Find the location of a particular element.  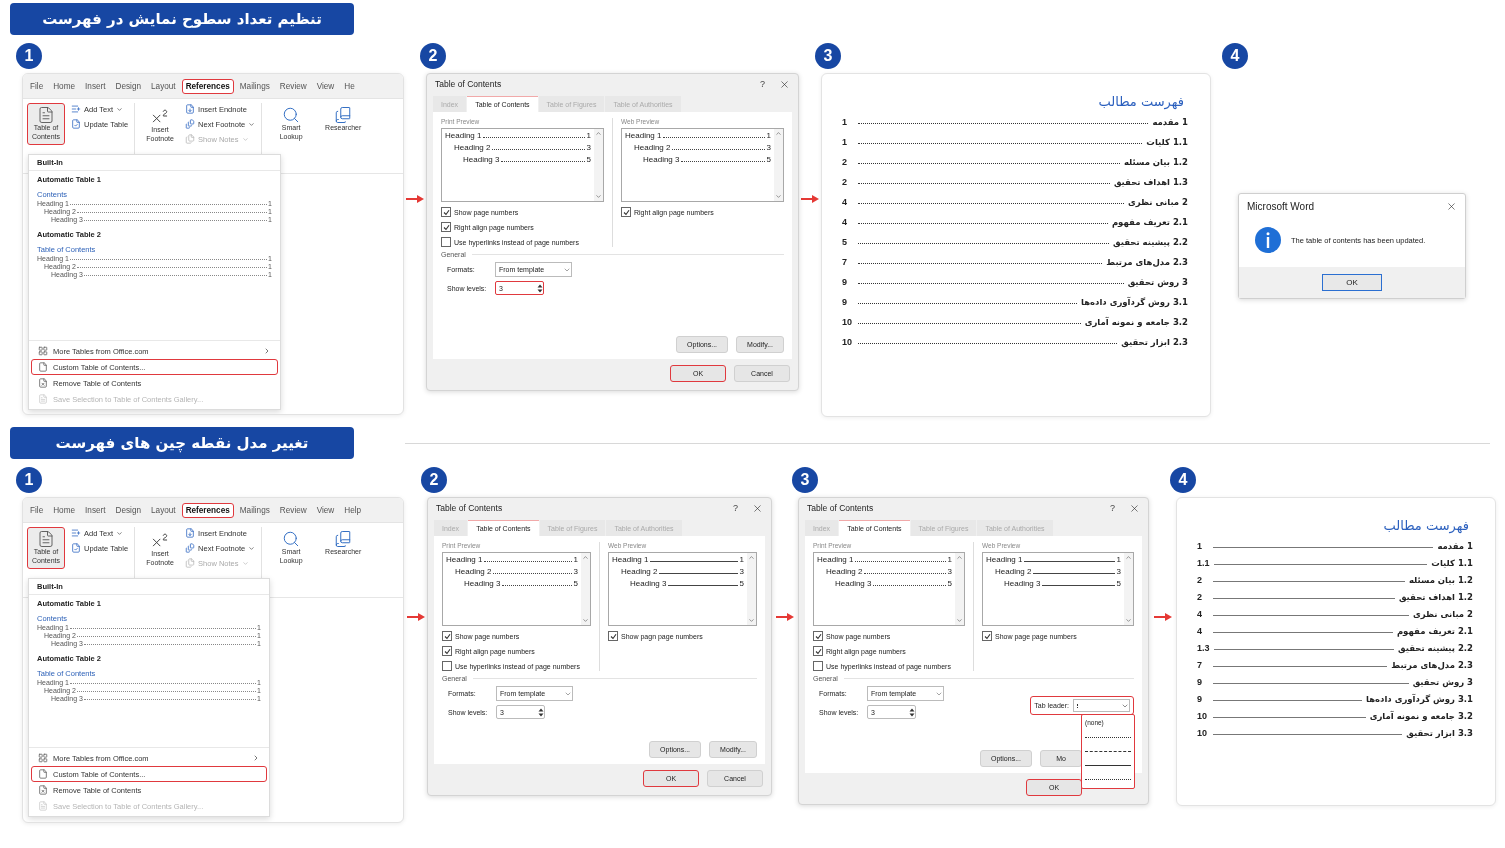

section-banner: تنظیم تعداد سطوح نمایش در فهرست is located at coordinates (182, 19).